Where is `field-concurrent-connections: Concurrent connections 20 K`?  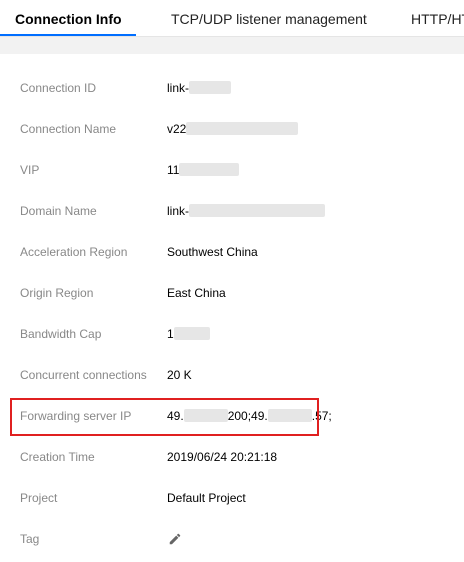 field-concurrent-connections: Concurrent connections 20 K is located at coordinates (232, 375).